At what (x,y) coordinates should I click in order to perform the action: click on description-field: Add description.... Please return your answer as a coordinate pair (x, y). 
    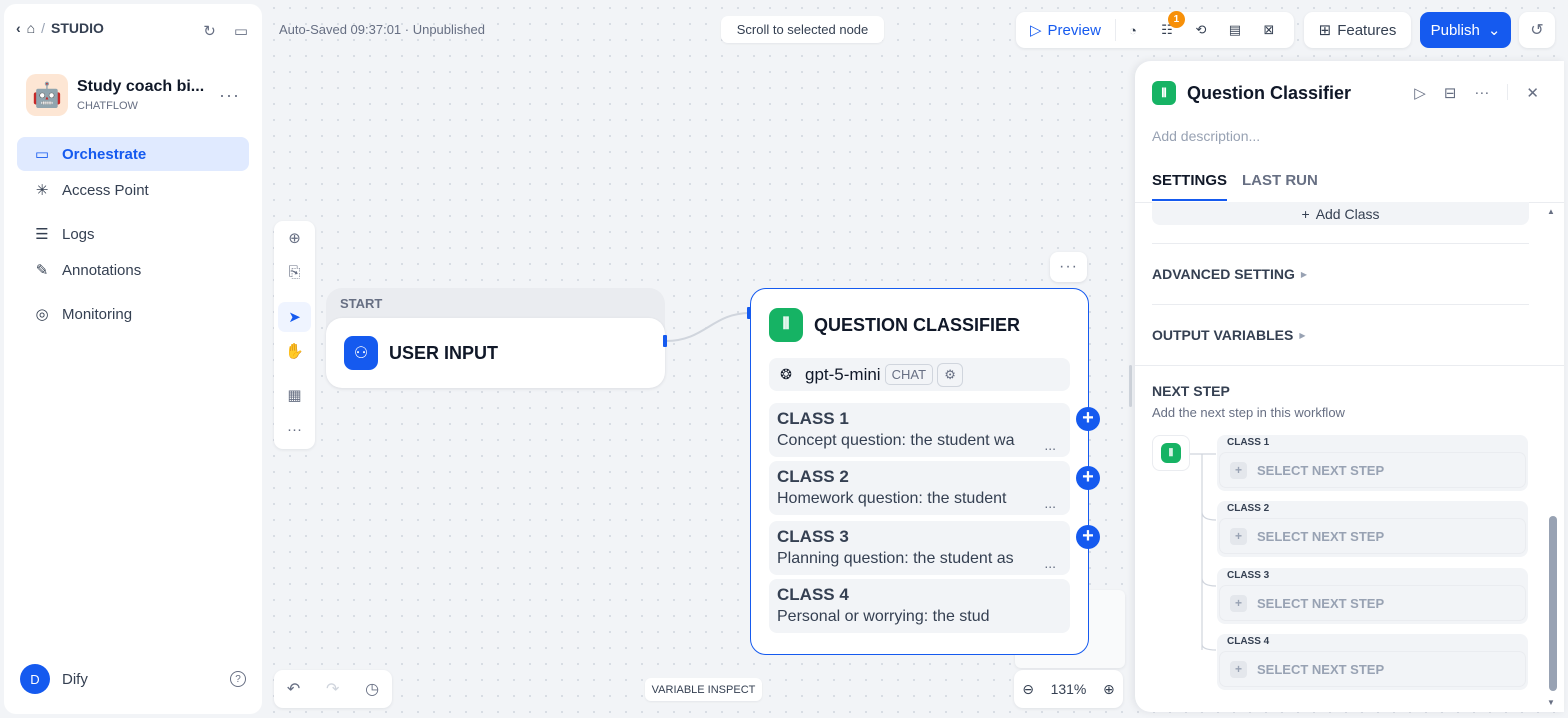
    Looking at the image, I should click on (1206, 136).